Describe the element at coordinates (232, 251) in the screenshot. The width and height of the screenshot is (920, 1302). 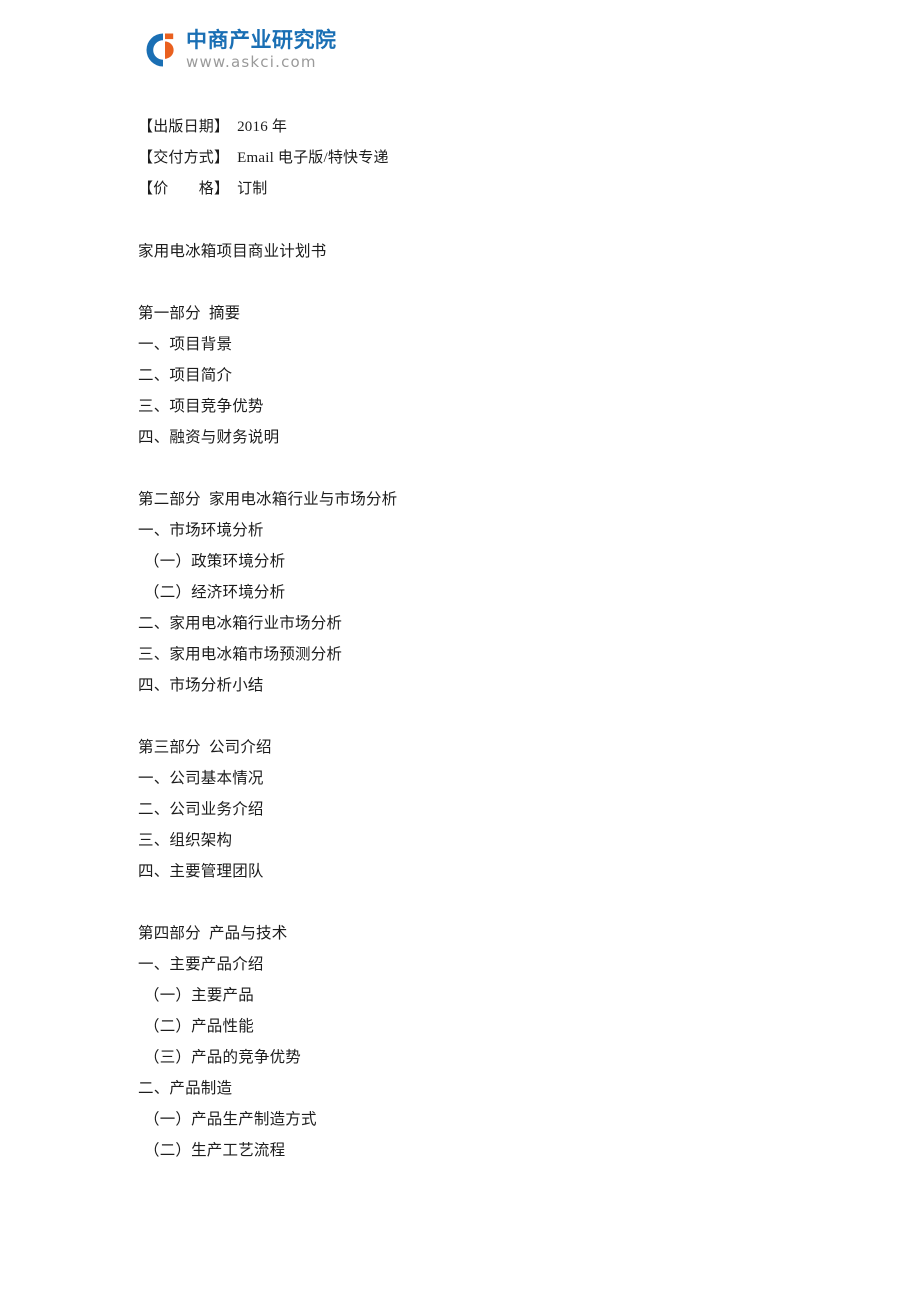
I see `page-title: 家用电冰箱项目商业计划书` at that location.